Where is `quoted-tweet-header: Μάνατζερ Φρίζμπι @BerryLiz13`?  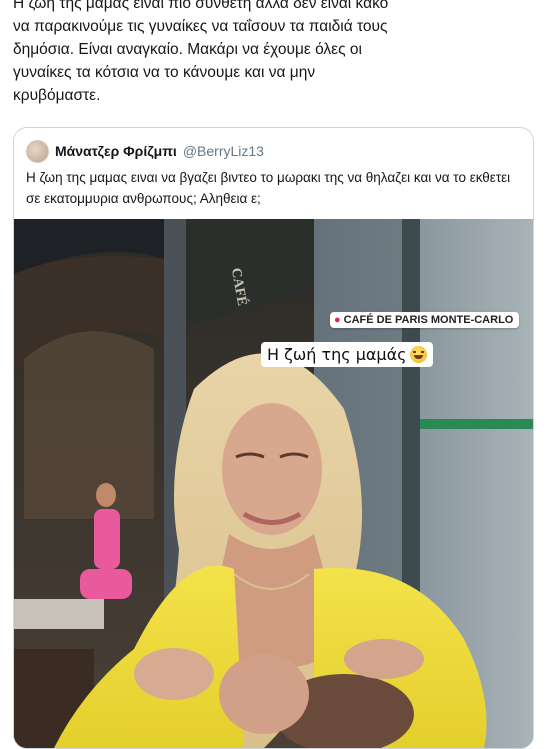
quoted-tweet-header: Μάνατζερ Φρίζμπι @BerryLiz13 is located at coordinates (145, 151).